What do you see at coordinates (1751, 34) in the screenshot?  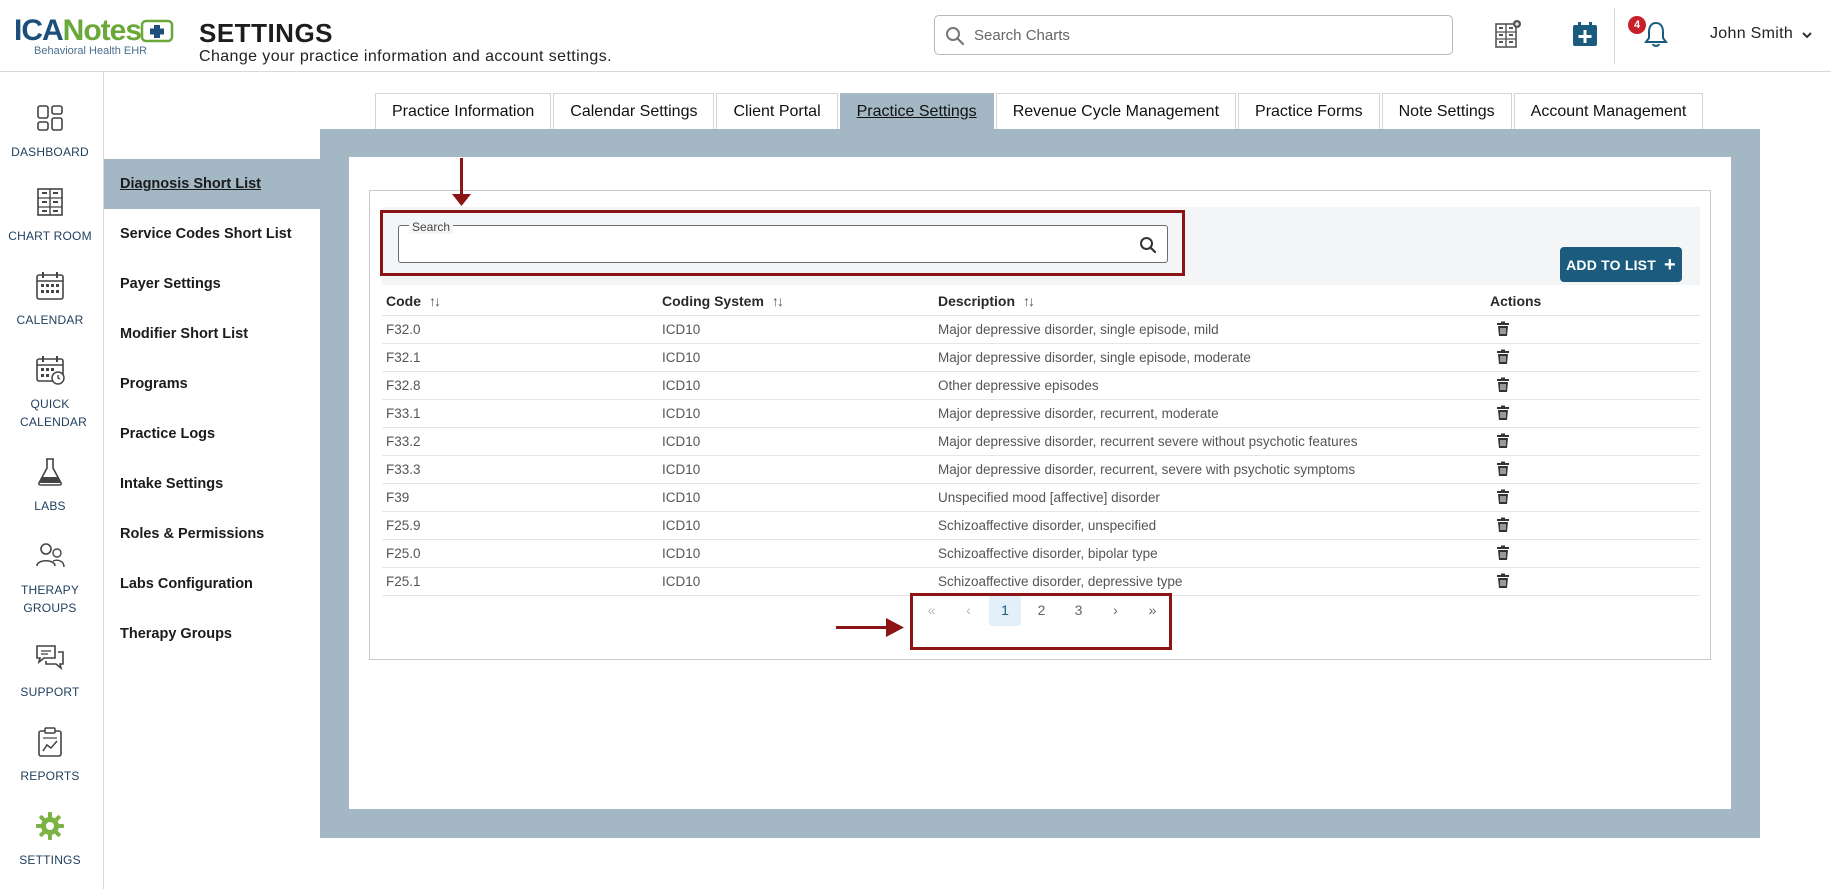 I see `user-menu-name: John Smith` at bounding box center [1751, 34].